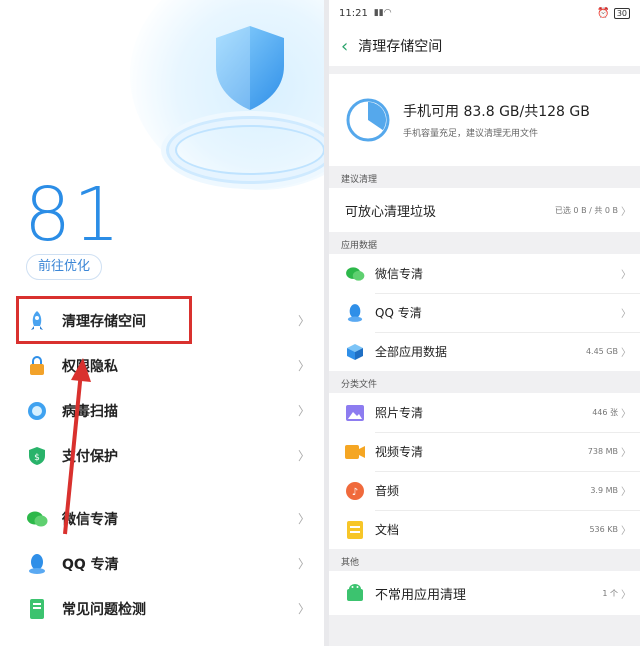 The image size is (640, 646). I want to click on row-value: 4.45 GB, so click(601, 351).